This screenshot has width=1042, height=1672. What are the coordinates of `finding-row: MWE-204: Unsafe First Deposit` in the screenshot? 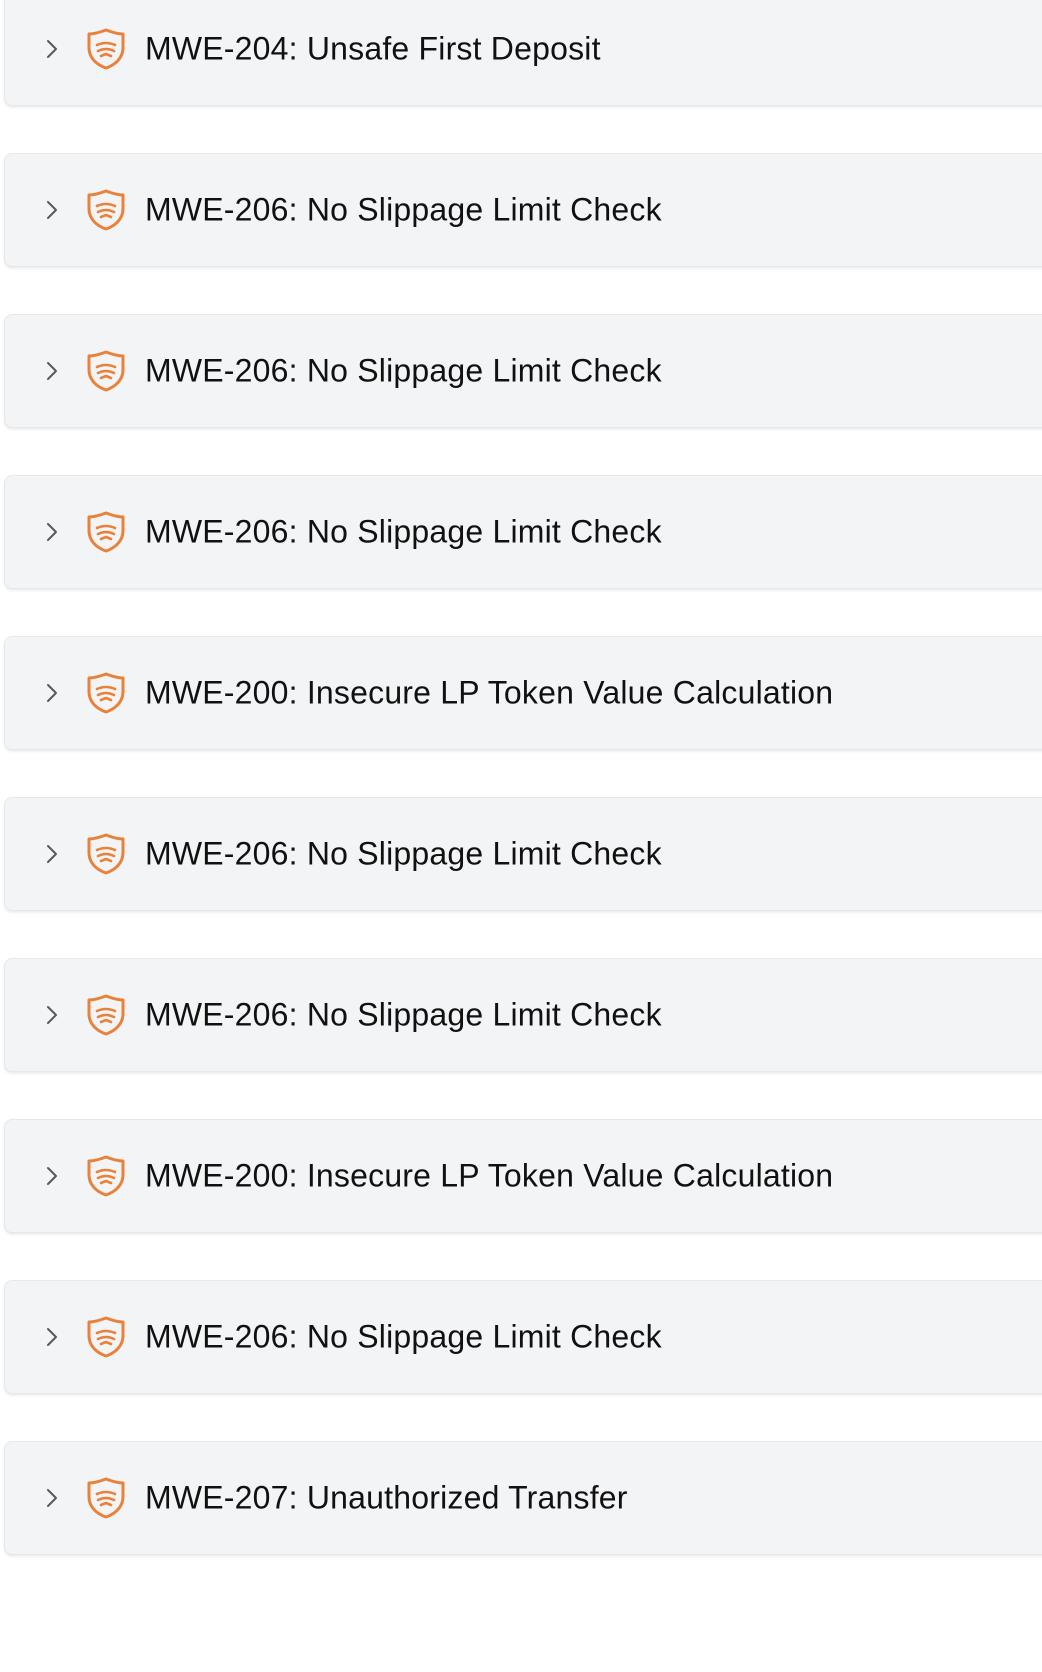 It's located at (523, 53).